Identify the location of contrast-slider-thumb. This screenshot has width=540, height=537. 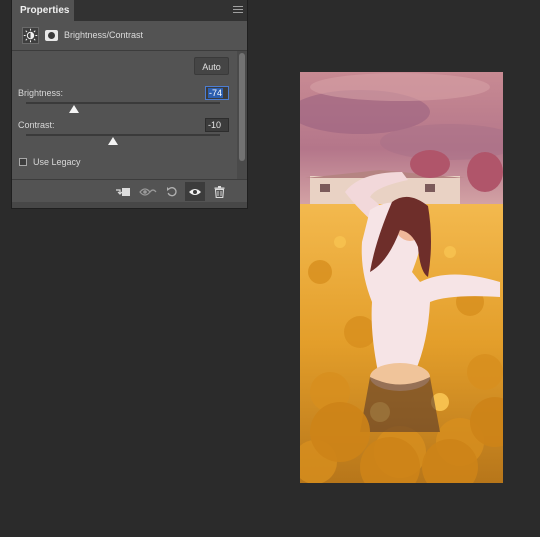
(113, 141).